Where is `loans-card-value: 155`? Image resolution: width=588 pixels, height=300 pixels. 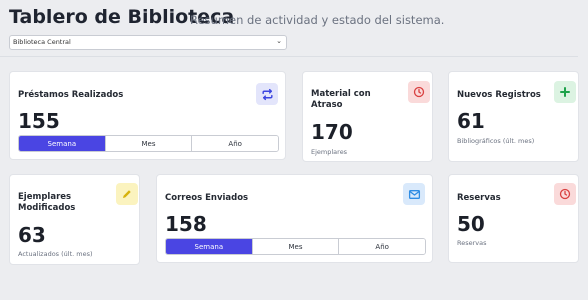
loans-card-value: 155 is located at coordinates (39, 121).